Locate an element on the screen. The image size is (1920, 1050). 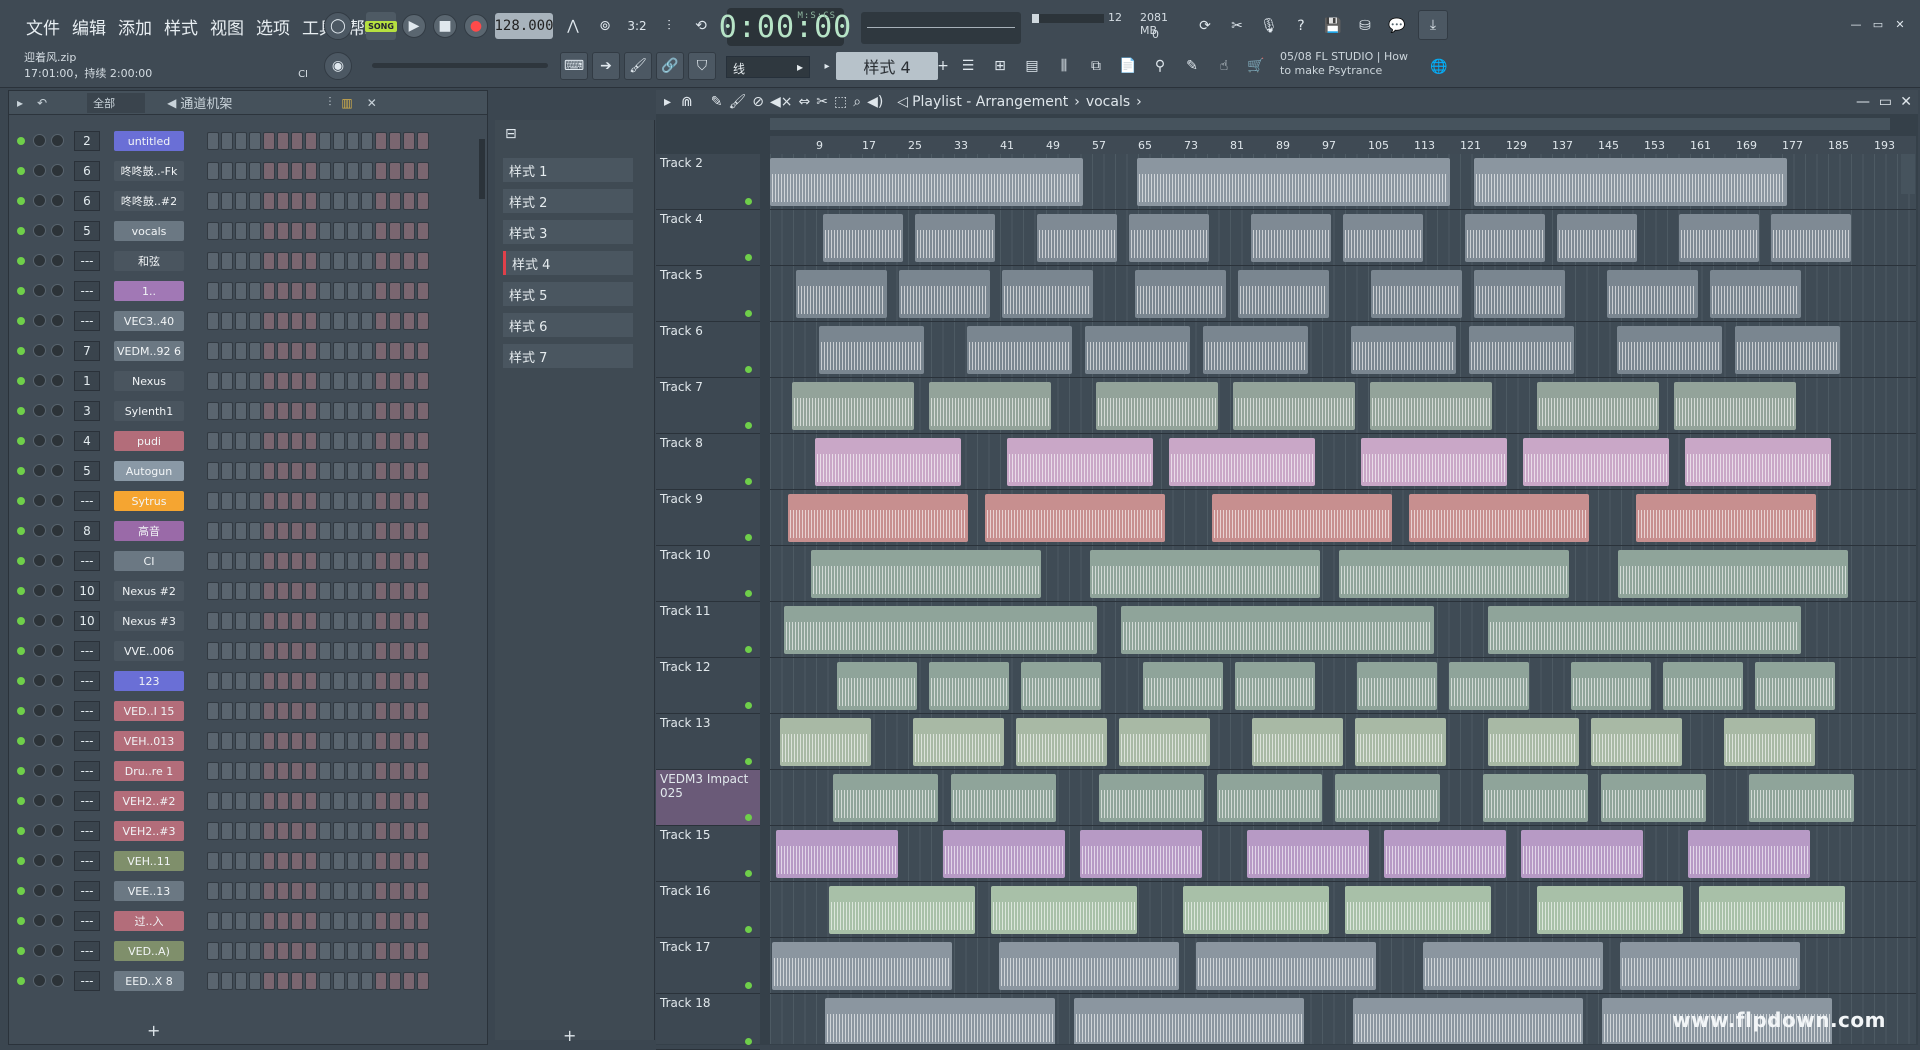
track-mute-led is located at coordinates (748, 201).